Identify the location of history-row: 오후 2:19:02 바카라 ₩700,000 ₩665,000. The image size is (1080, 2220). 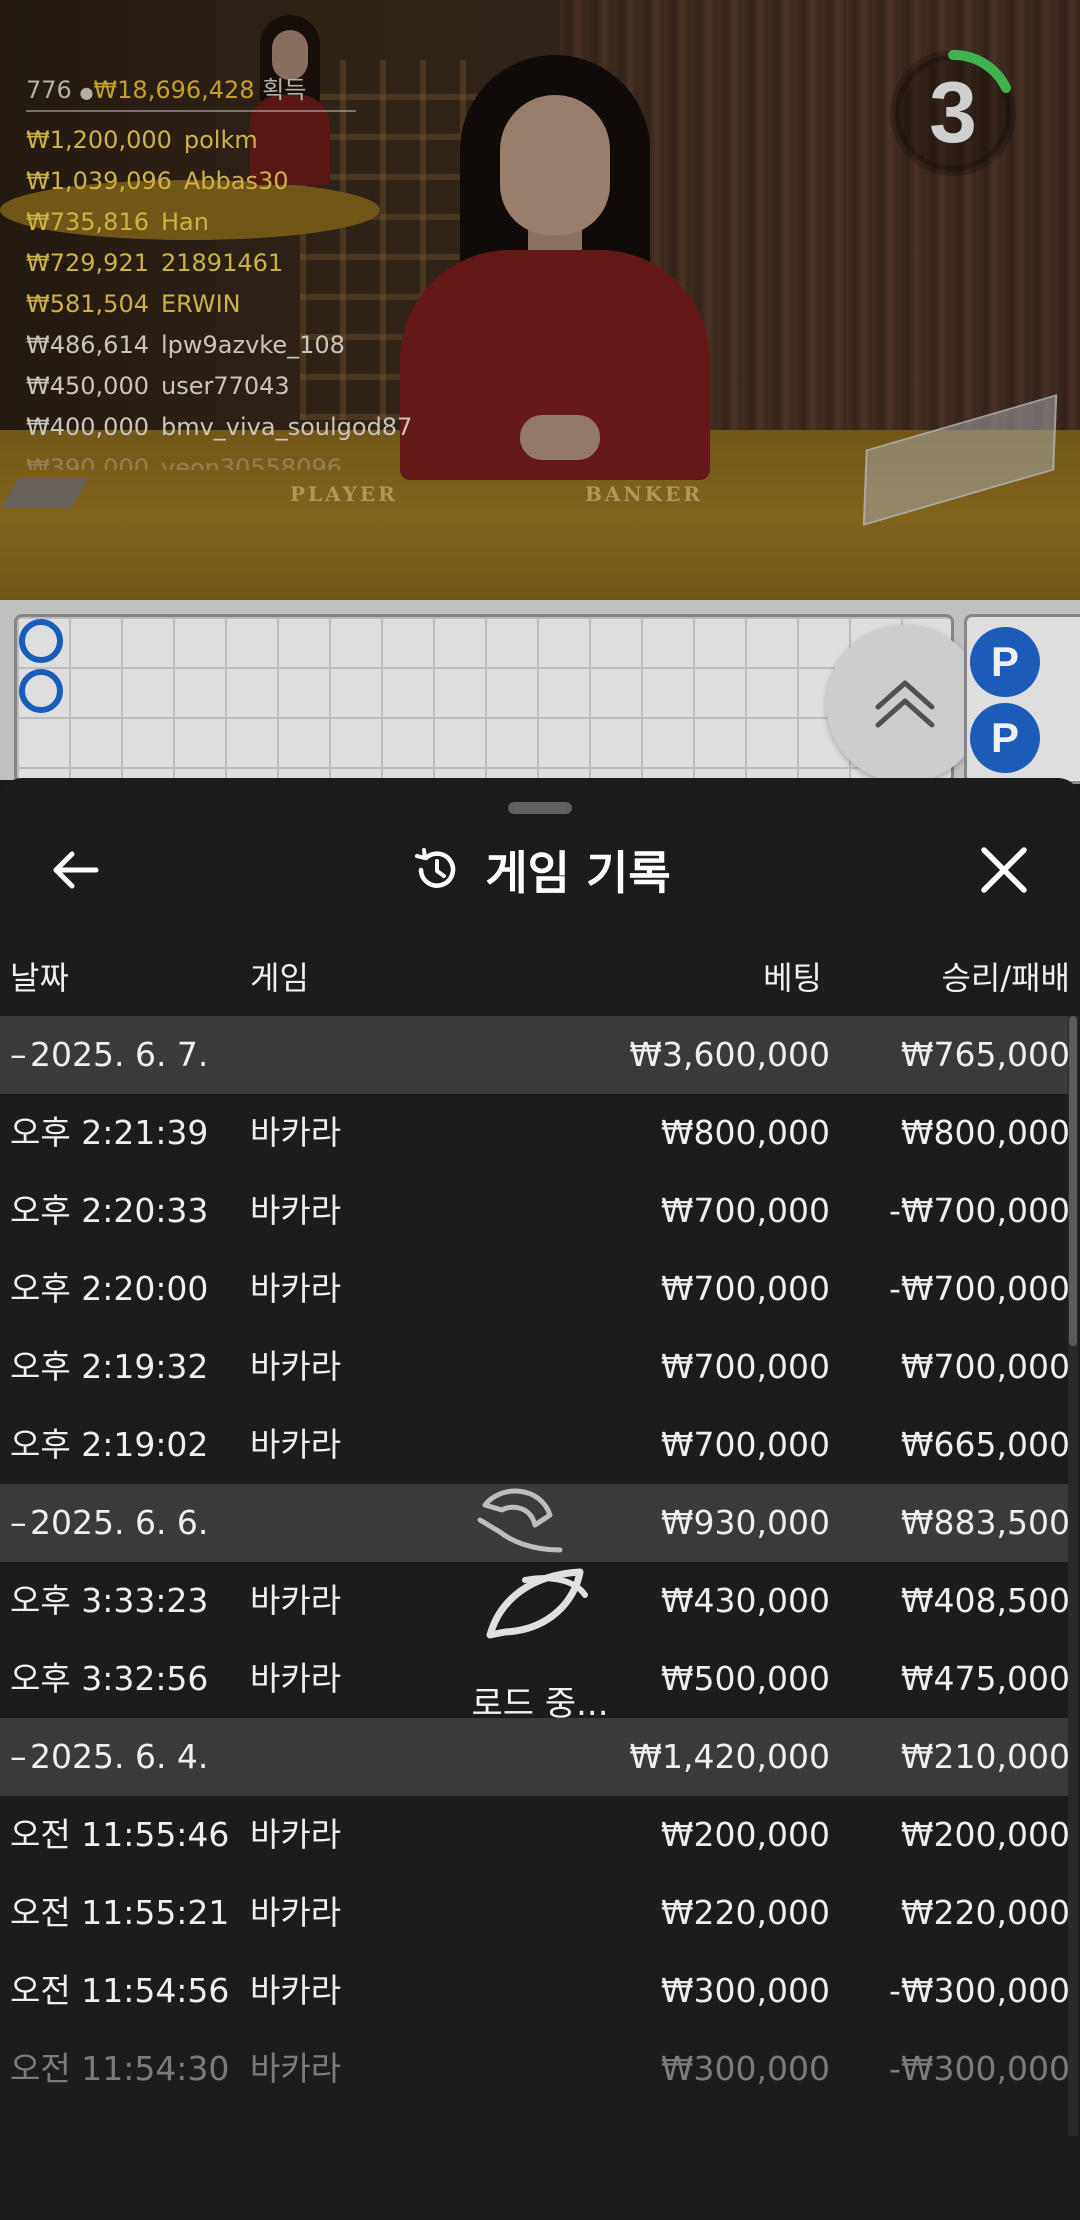
(535, 1445).